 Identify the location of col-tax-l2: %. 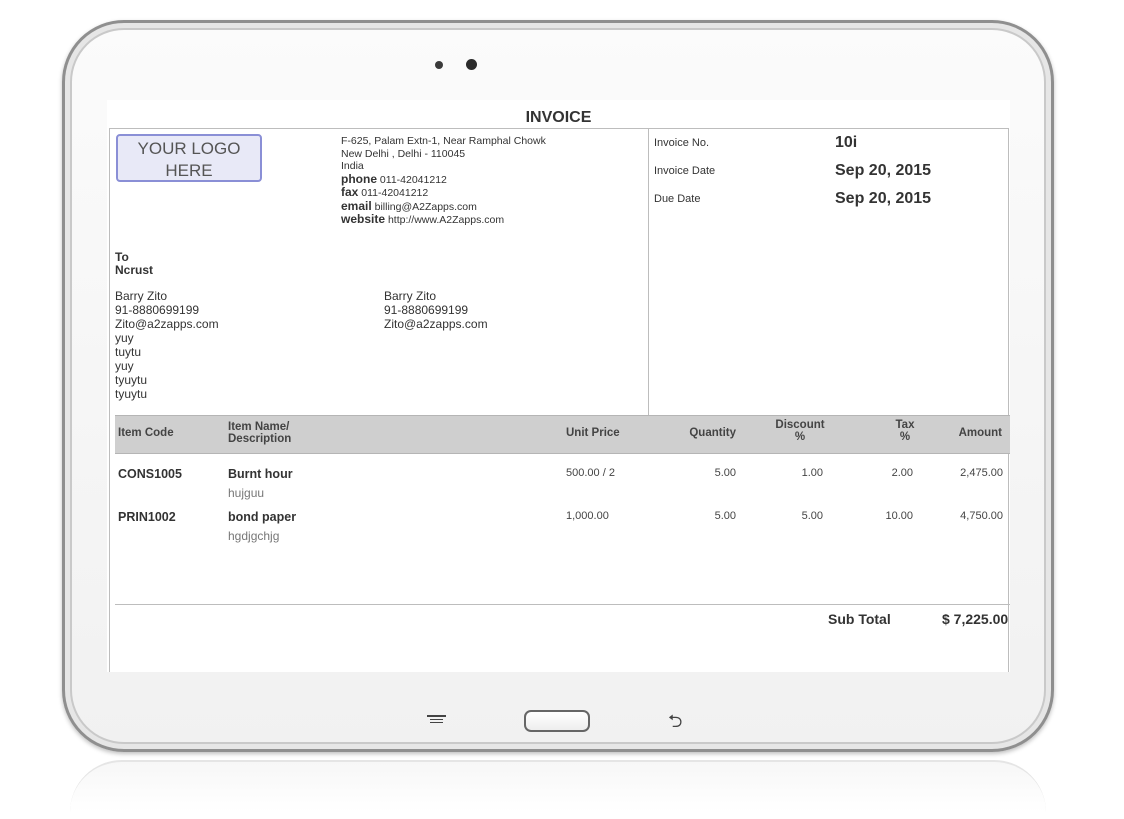
(905, 437).